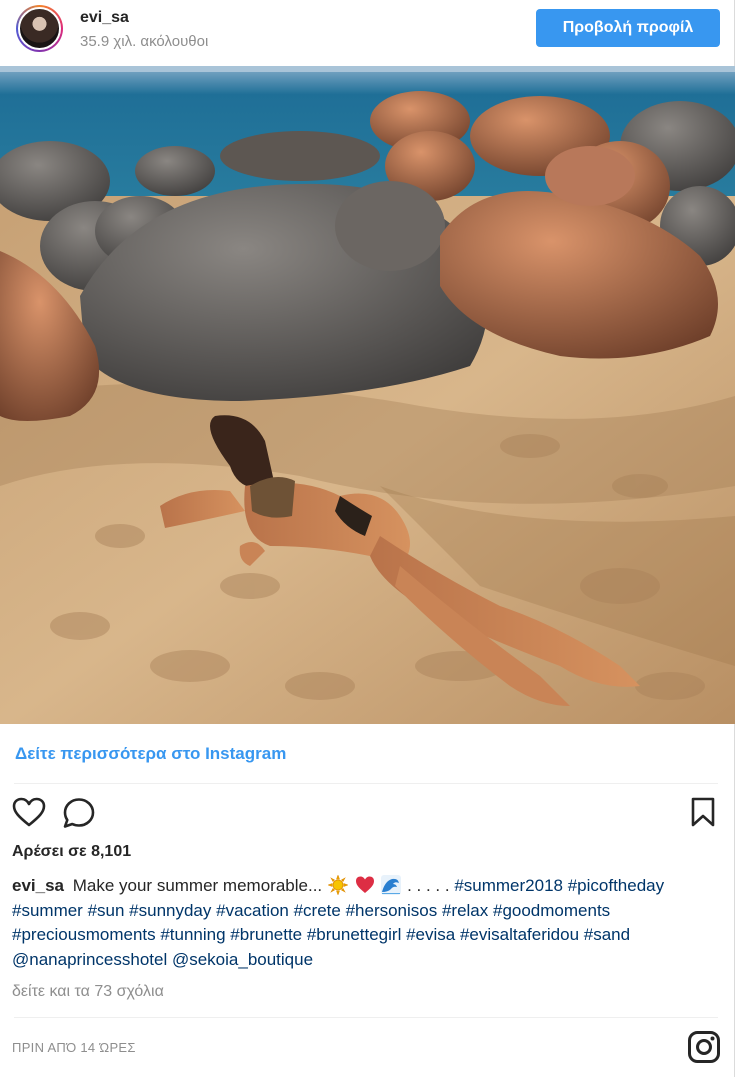 This screenshot has width=735, height=1077. What do you see at coordinates (559, 885) in the screenshot?
I see `caption-hashtags-line1: #summer2018 #picoftheday` at bounding box center [559, 885].